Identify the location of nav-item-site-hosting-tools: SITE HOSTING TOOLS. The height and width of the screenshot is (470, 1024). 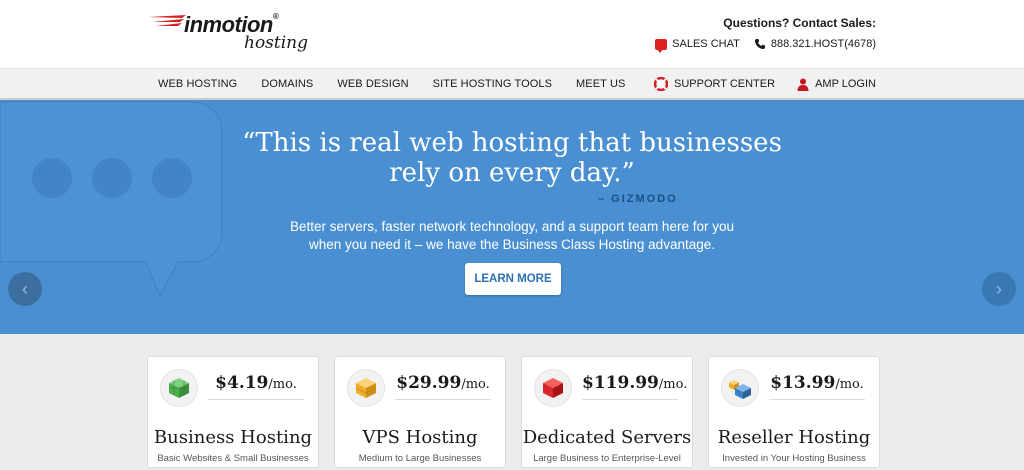
(492, 84).